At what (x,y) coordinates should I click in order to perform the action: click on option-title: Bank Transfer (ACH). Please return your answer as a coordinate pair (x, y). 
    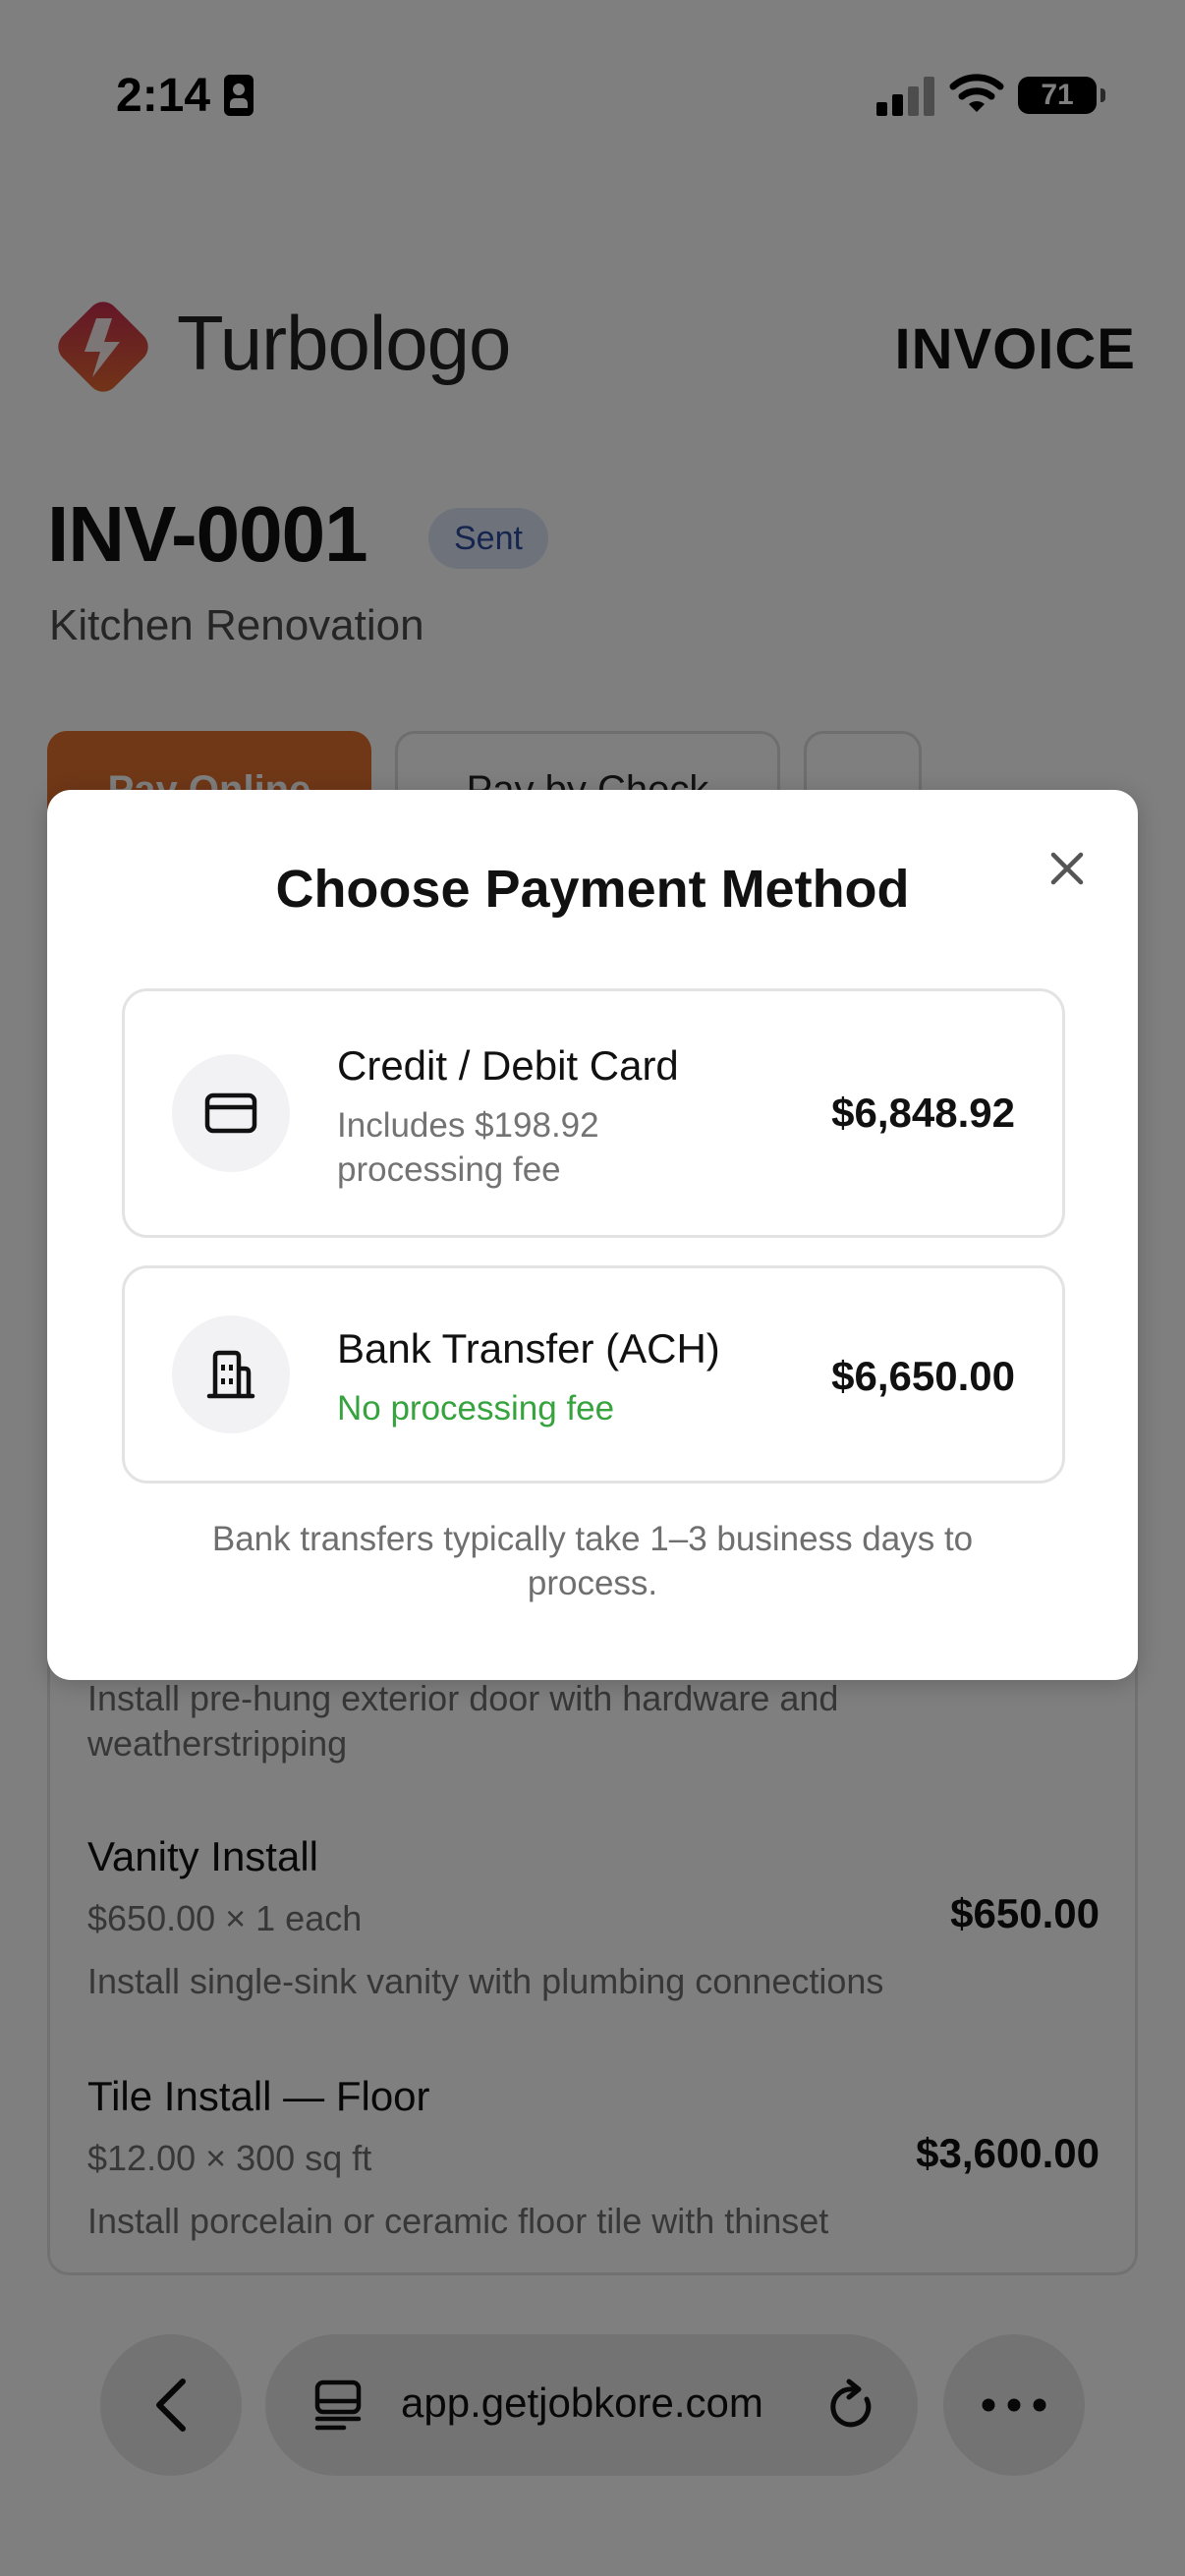
    Looking at the image, I should click on (528, 1348).